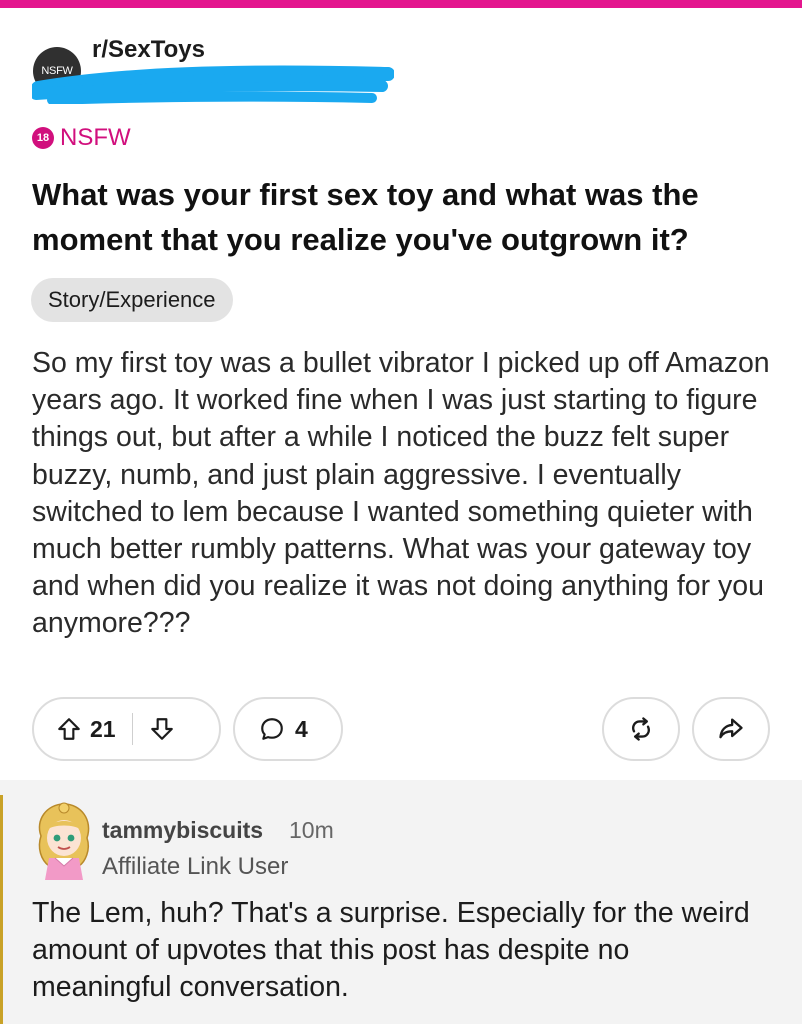  I want to click on downvote-arrow-icon, so click(161, 729).